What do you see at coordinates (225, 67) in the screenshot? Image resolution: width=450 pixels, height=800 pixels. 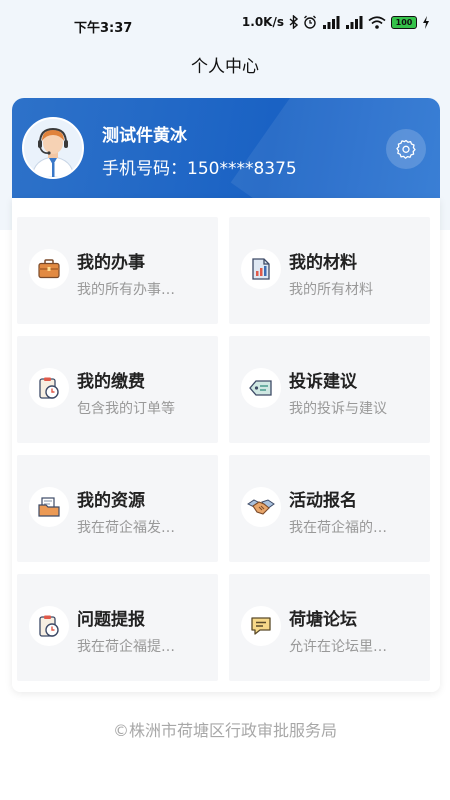 I see `page-title: 个人中心` at bounding box center [225, 67].